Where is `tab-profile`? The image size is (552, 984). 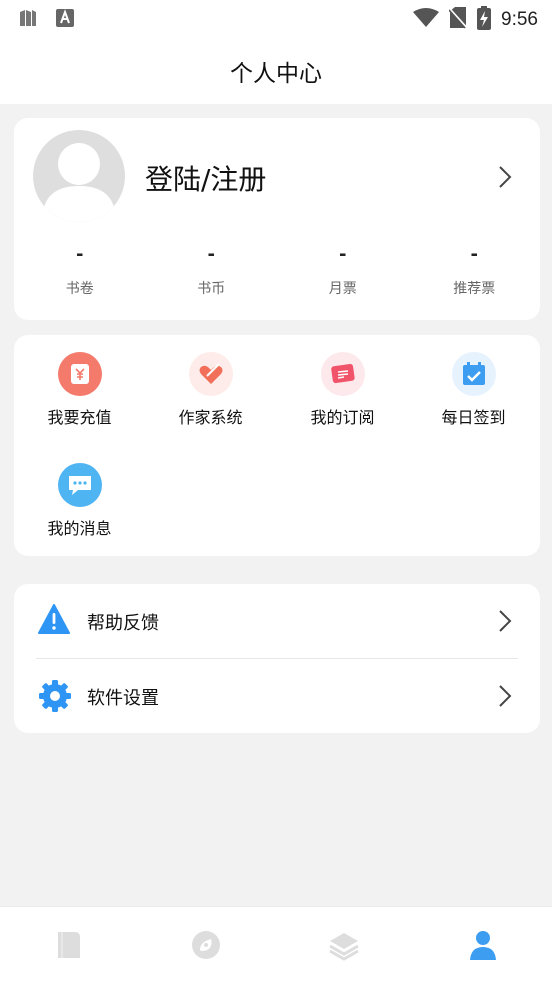 tab-profile is located at coordinates (483, 945).